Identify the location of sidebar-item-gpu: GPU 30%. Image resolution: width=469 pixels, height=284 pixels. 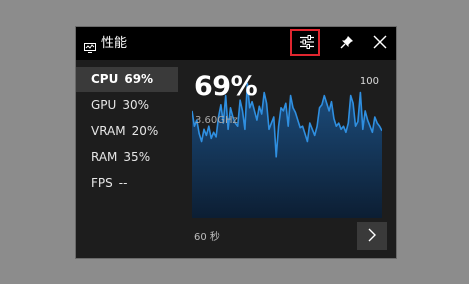
(127, 105).